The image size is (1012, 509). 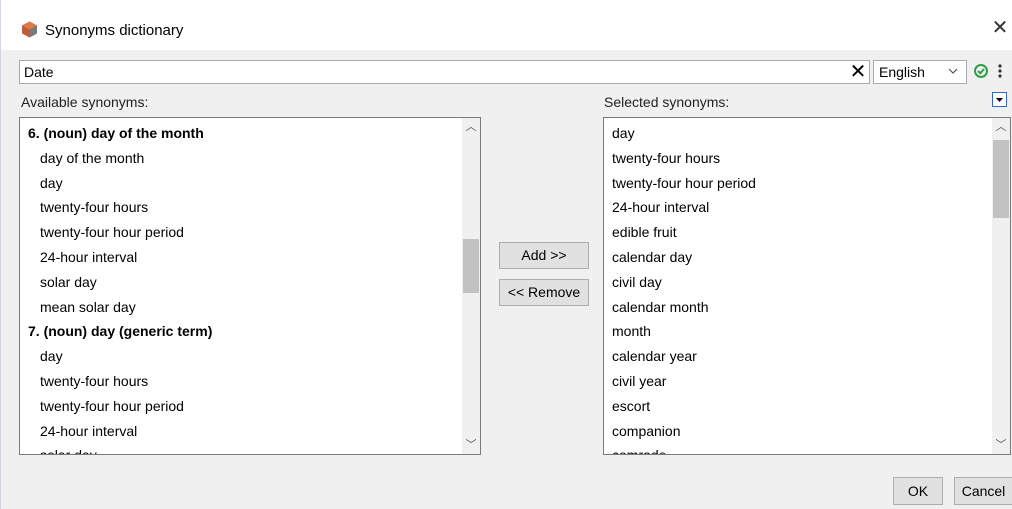 I want to click on list-item: month, so click(x=680, y=331).